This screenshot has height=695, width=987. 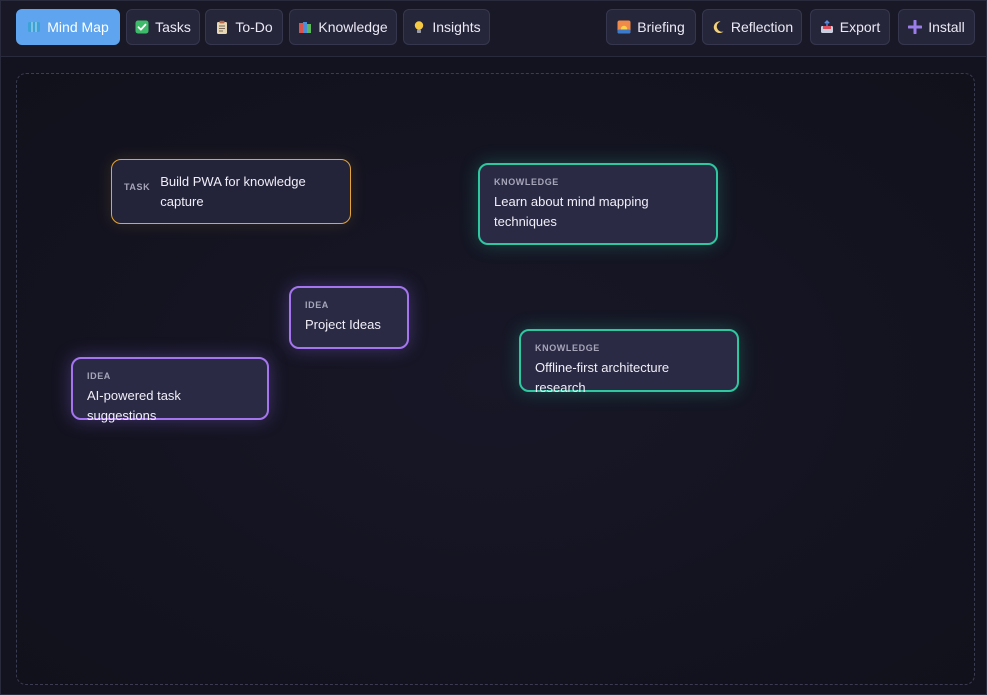 What do you see at coordinates (915, 27) in the screenshot?
I see `plus-icon` at bounding box center [915, 27].